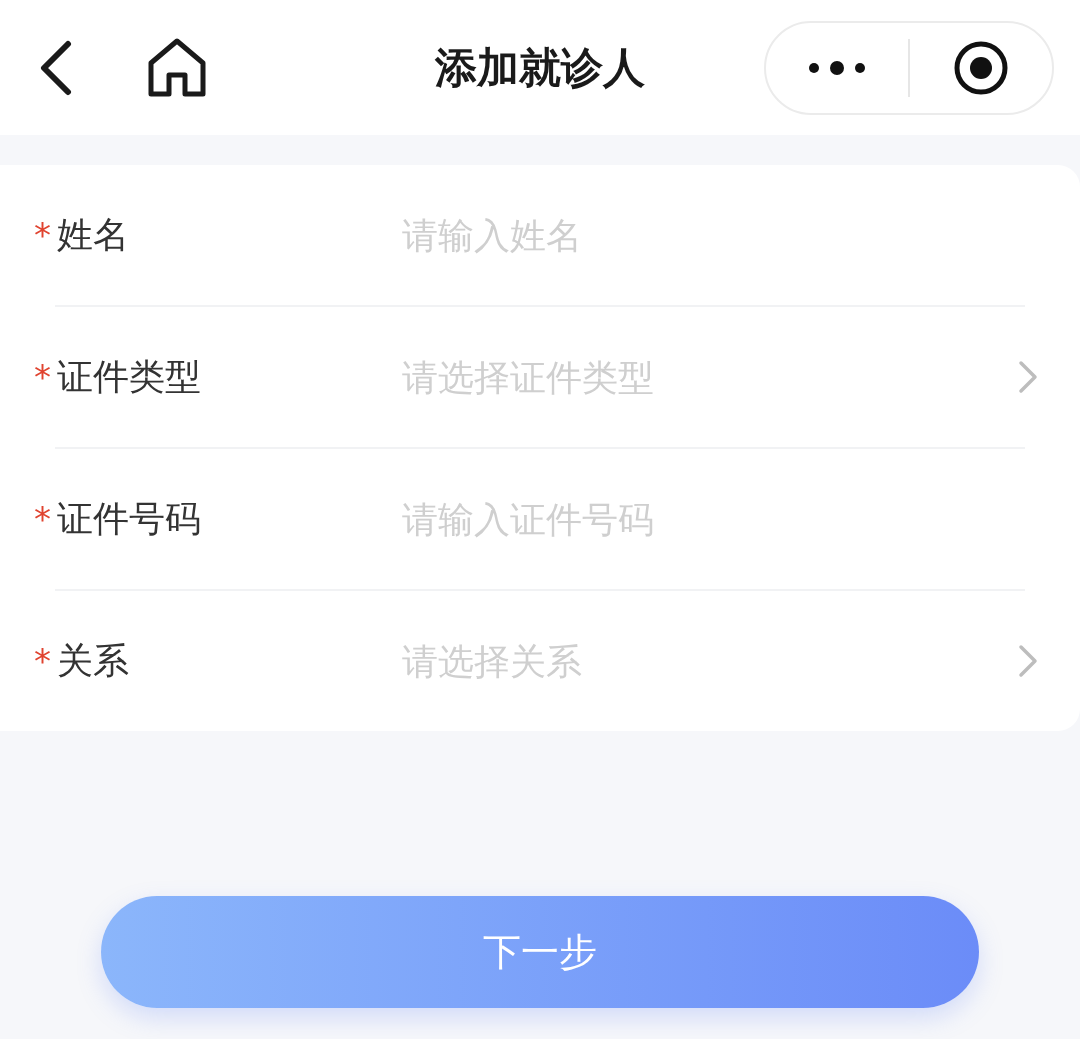 This screenshot has width=1080, height=1039. What do you see at coordinates (93, 234) in the screenshot?
I see `field-label: 姓名` at bounding box center [93, 234].